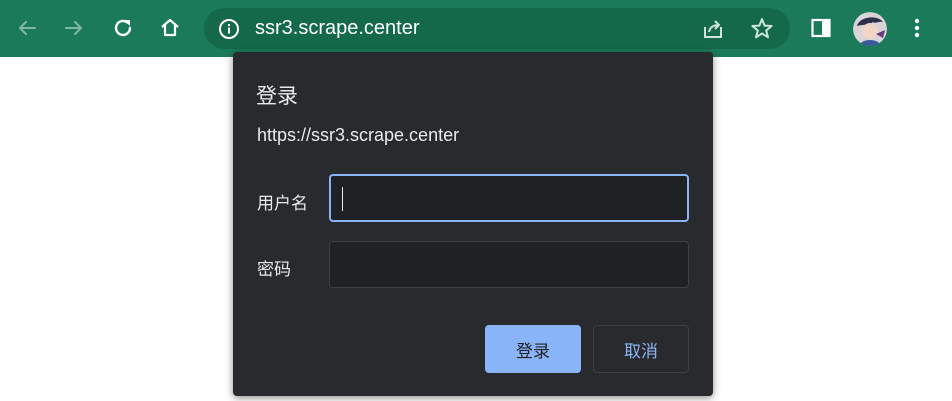 This screenshot has height=401, width=952. I want to click on side-panel-button, so click(821, 28).